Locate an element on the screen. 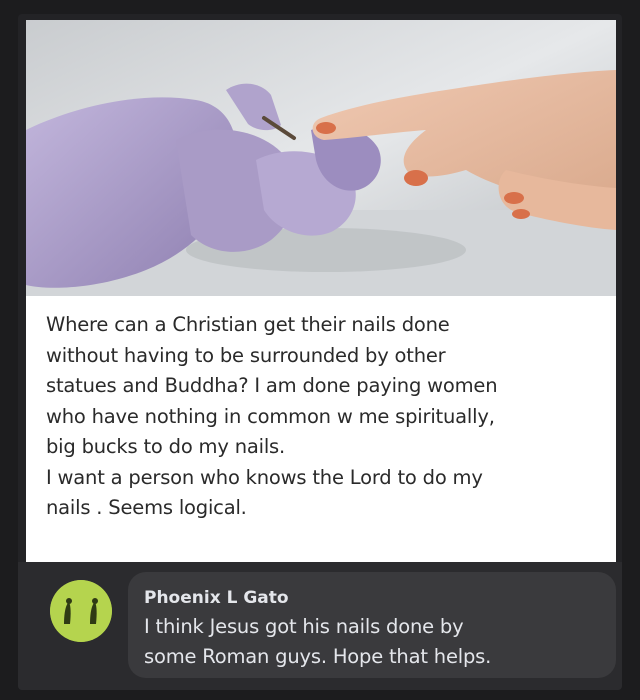 The image size is (640, 700). avatar-image is located at coordinates (81, 611).